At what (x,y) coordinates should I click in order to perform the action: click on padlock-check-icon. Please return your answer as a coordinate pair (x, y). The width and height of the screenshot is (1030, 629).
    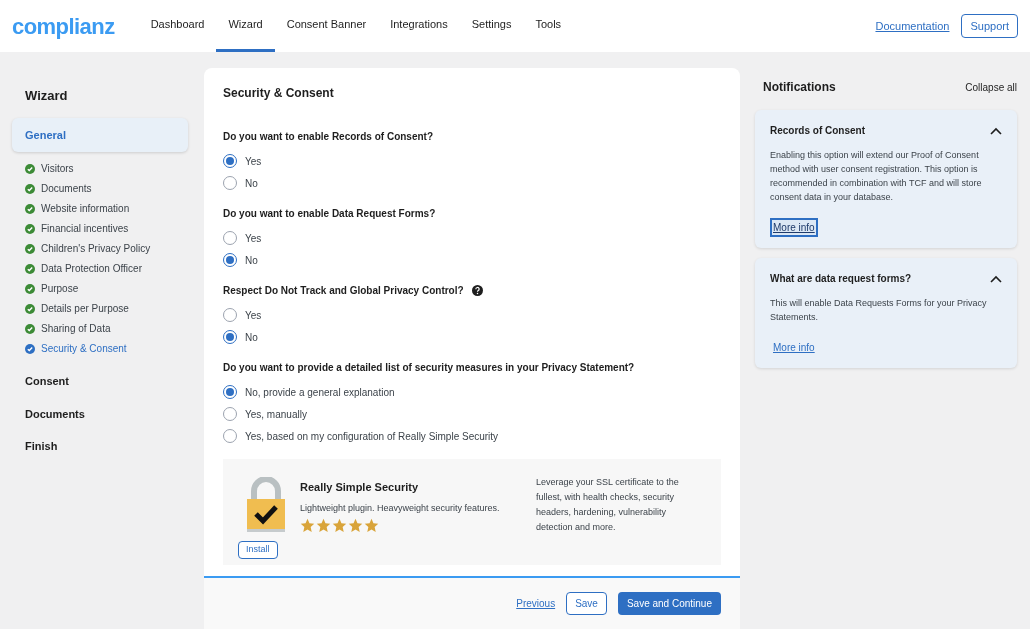
    Looking at the image, I should click on (266, 505).